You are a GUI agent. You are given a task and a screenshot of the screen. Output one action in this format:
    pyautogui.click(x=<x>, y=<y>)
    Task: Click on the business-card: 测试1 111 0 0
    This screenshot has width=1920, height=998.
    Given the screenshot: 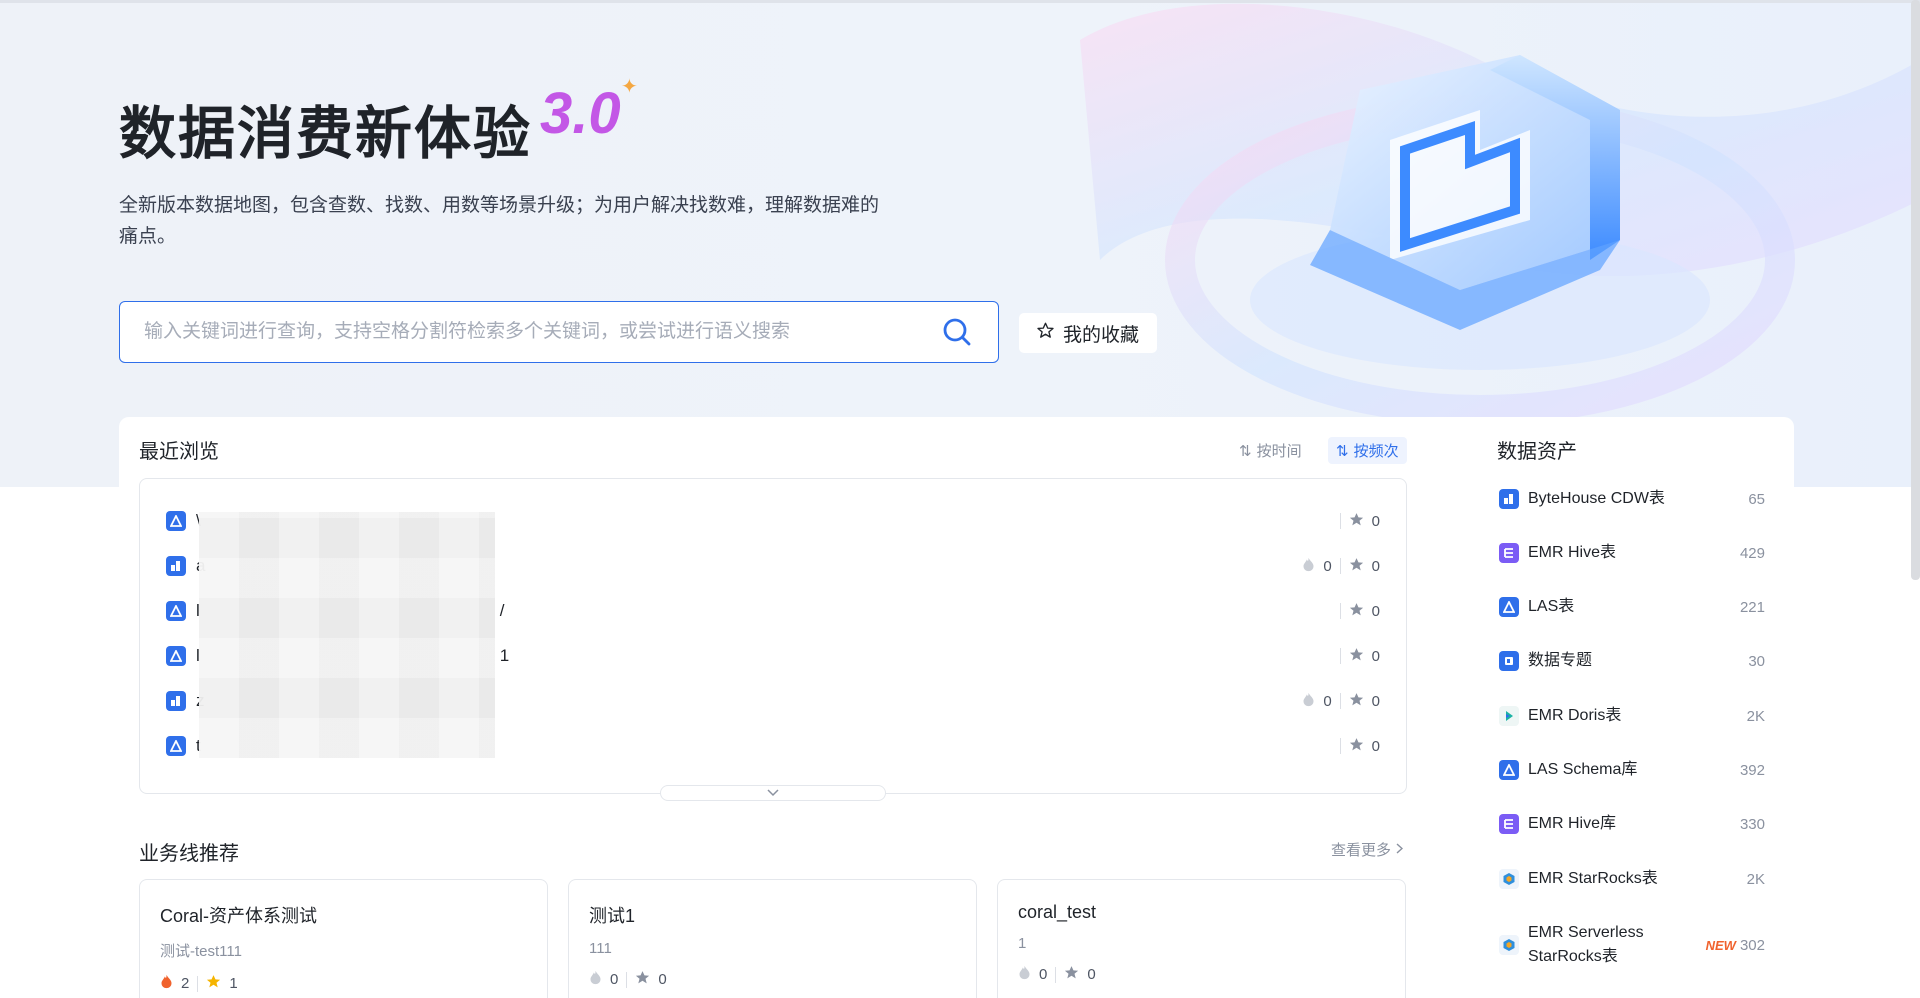 What is the action you would take?
    pyautogui.click(x=772, y=938)
    